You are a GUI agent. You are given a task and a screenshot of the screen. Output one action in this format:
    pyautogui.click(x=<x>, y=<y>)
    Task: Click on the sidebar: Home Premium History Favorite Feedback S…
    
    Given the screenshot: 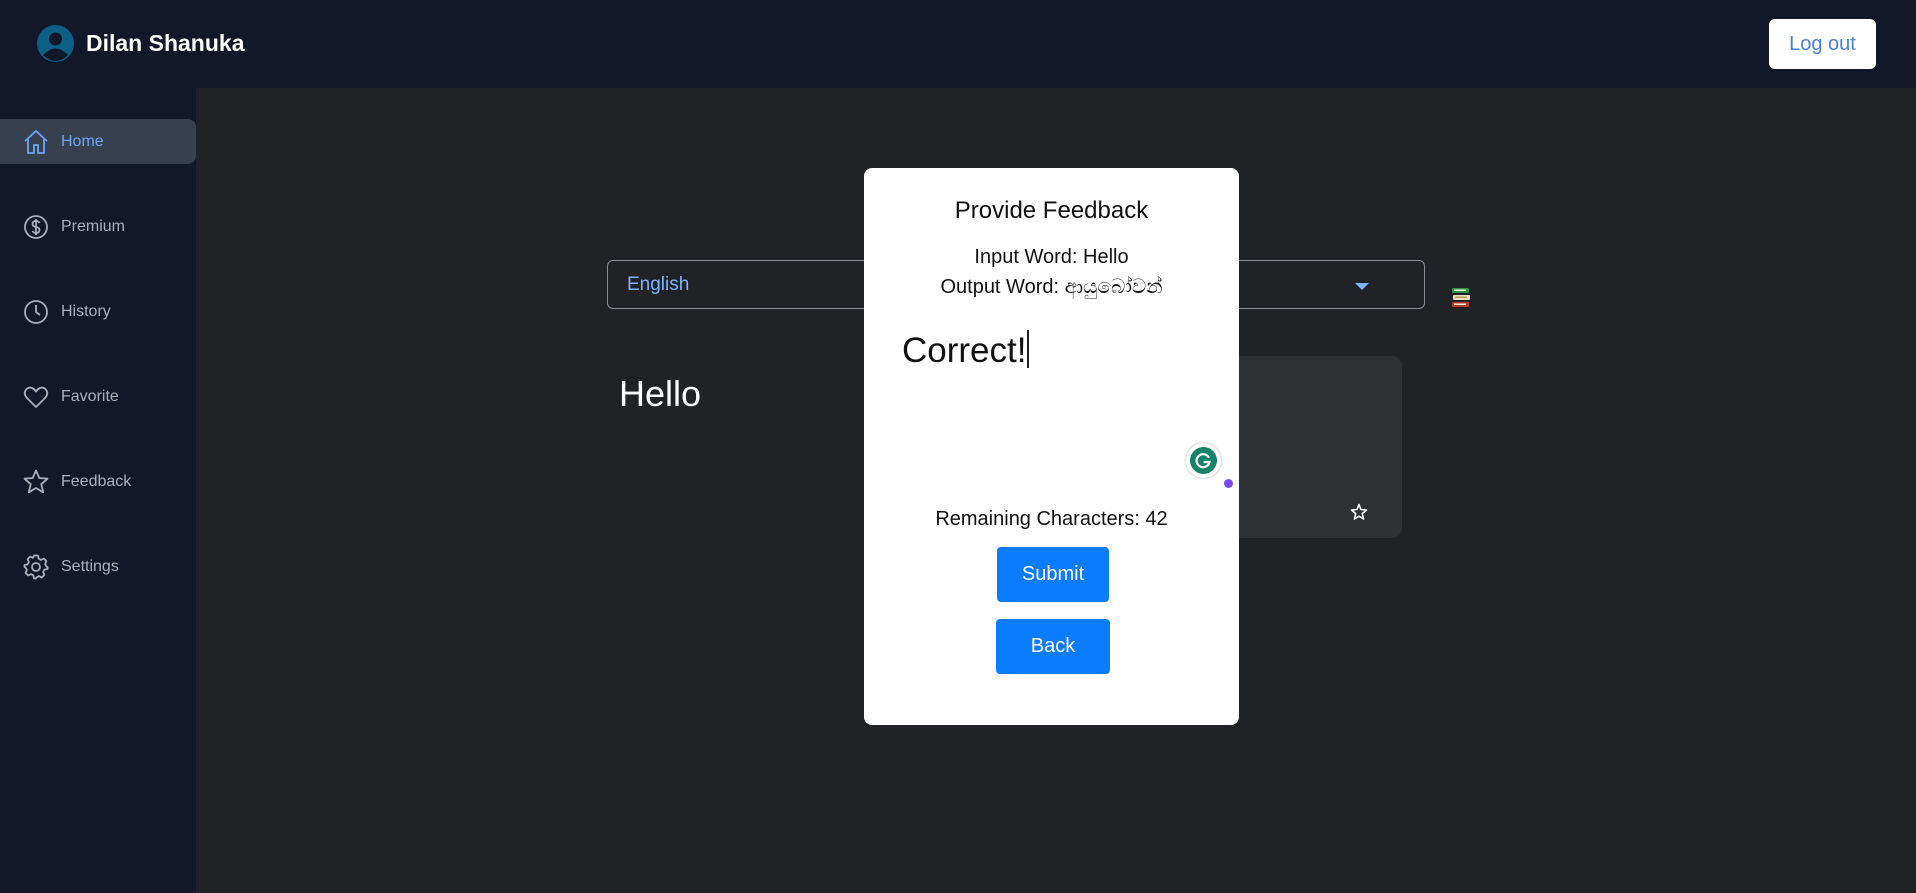 What is the action you would take?
    pyautogui.click(x=98, y=490)
    